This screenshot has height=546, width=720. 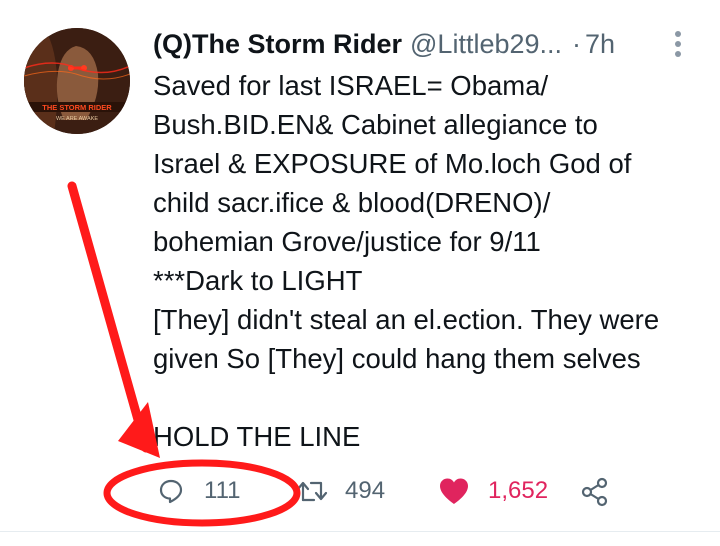 What do you see at coordinates (257, 436) in the screenshot?
I see `tweet-text-line: HOLD THE LINE` at bounding box center [257, 436].